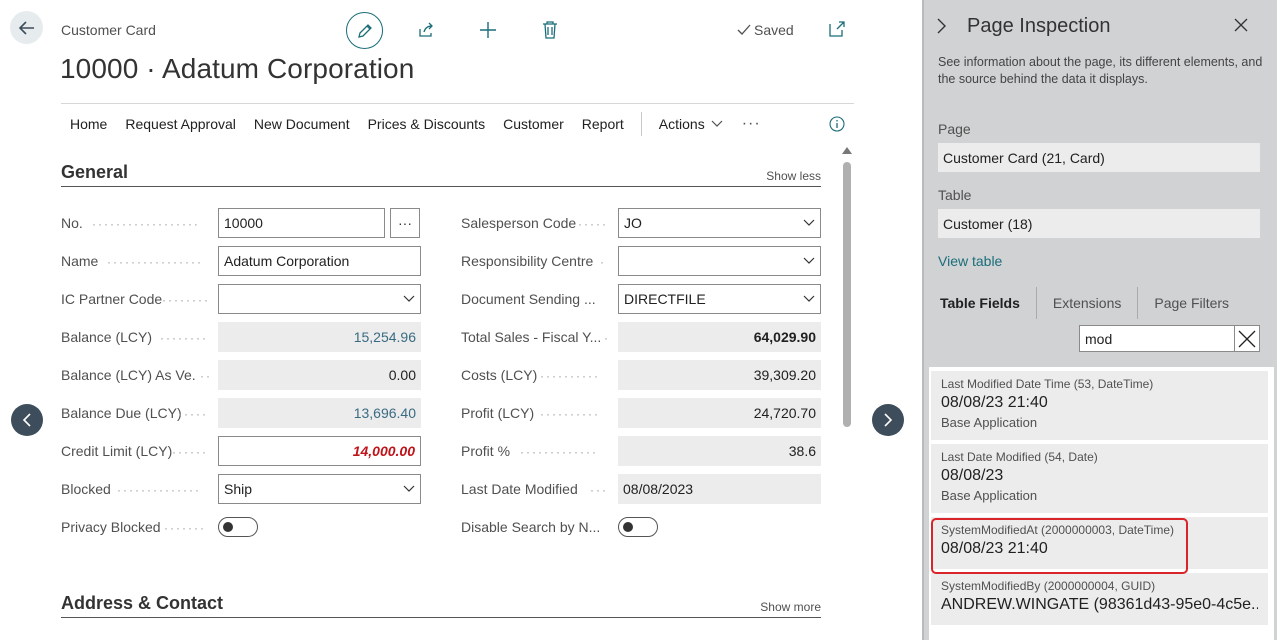  Describe the element at coordinates (980, 303) in the screenshot. I see `tab-table-fields: Table Fields` at that location.